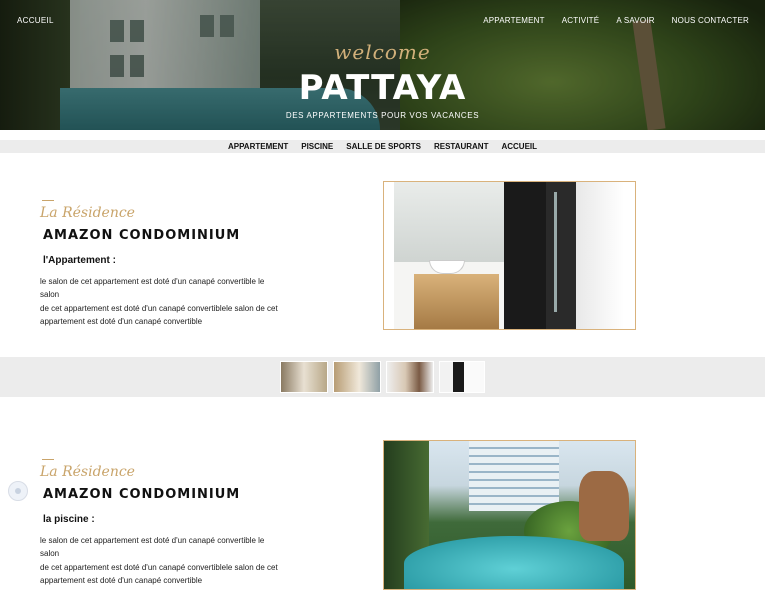 The height and width of the screenshot is (600, 765). Describe the element at coordinates (317, 146) in the screenshot. I see `subnav-piscine: PISCINE` at that location.